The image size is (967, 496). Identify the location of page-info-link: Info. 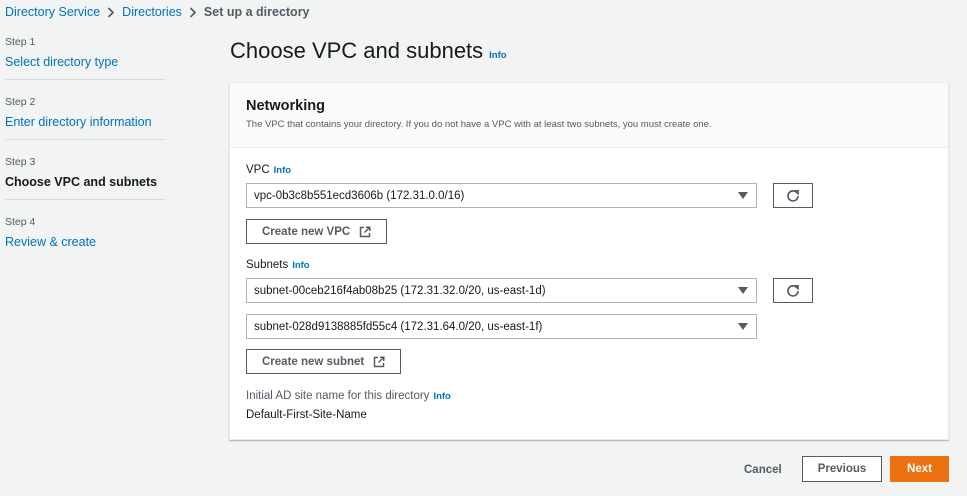
(497, 55).